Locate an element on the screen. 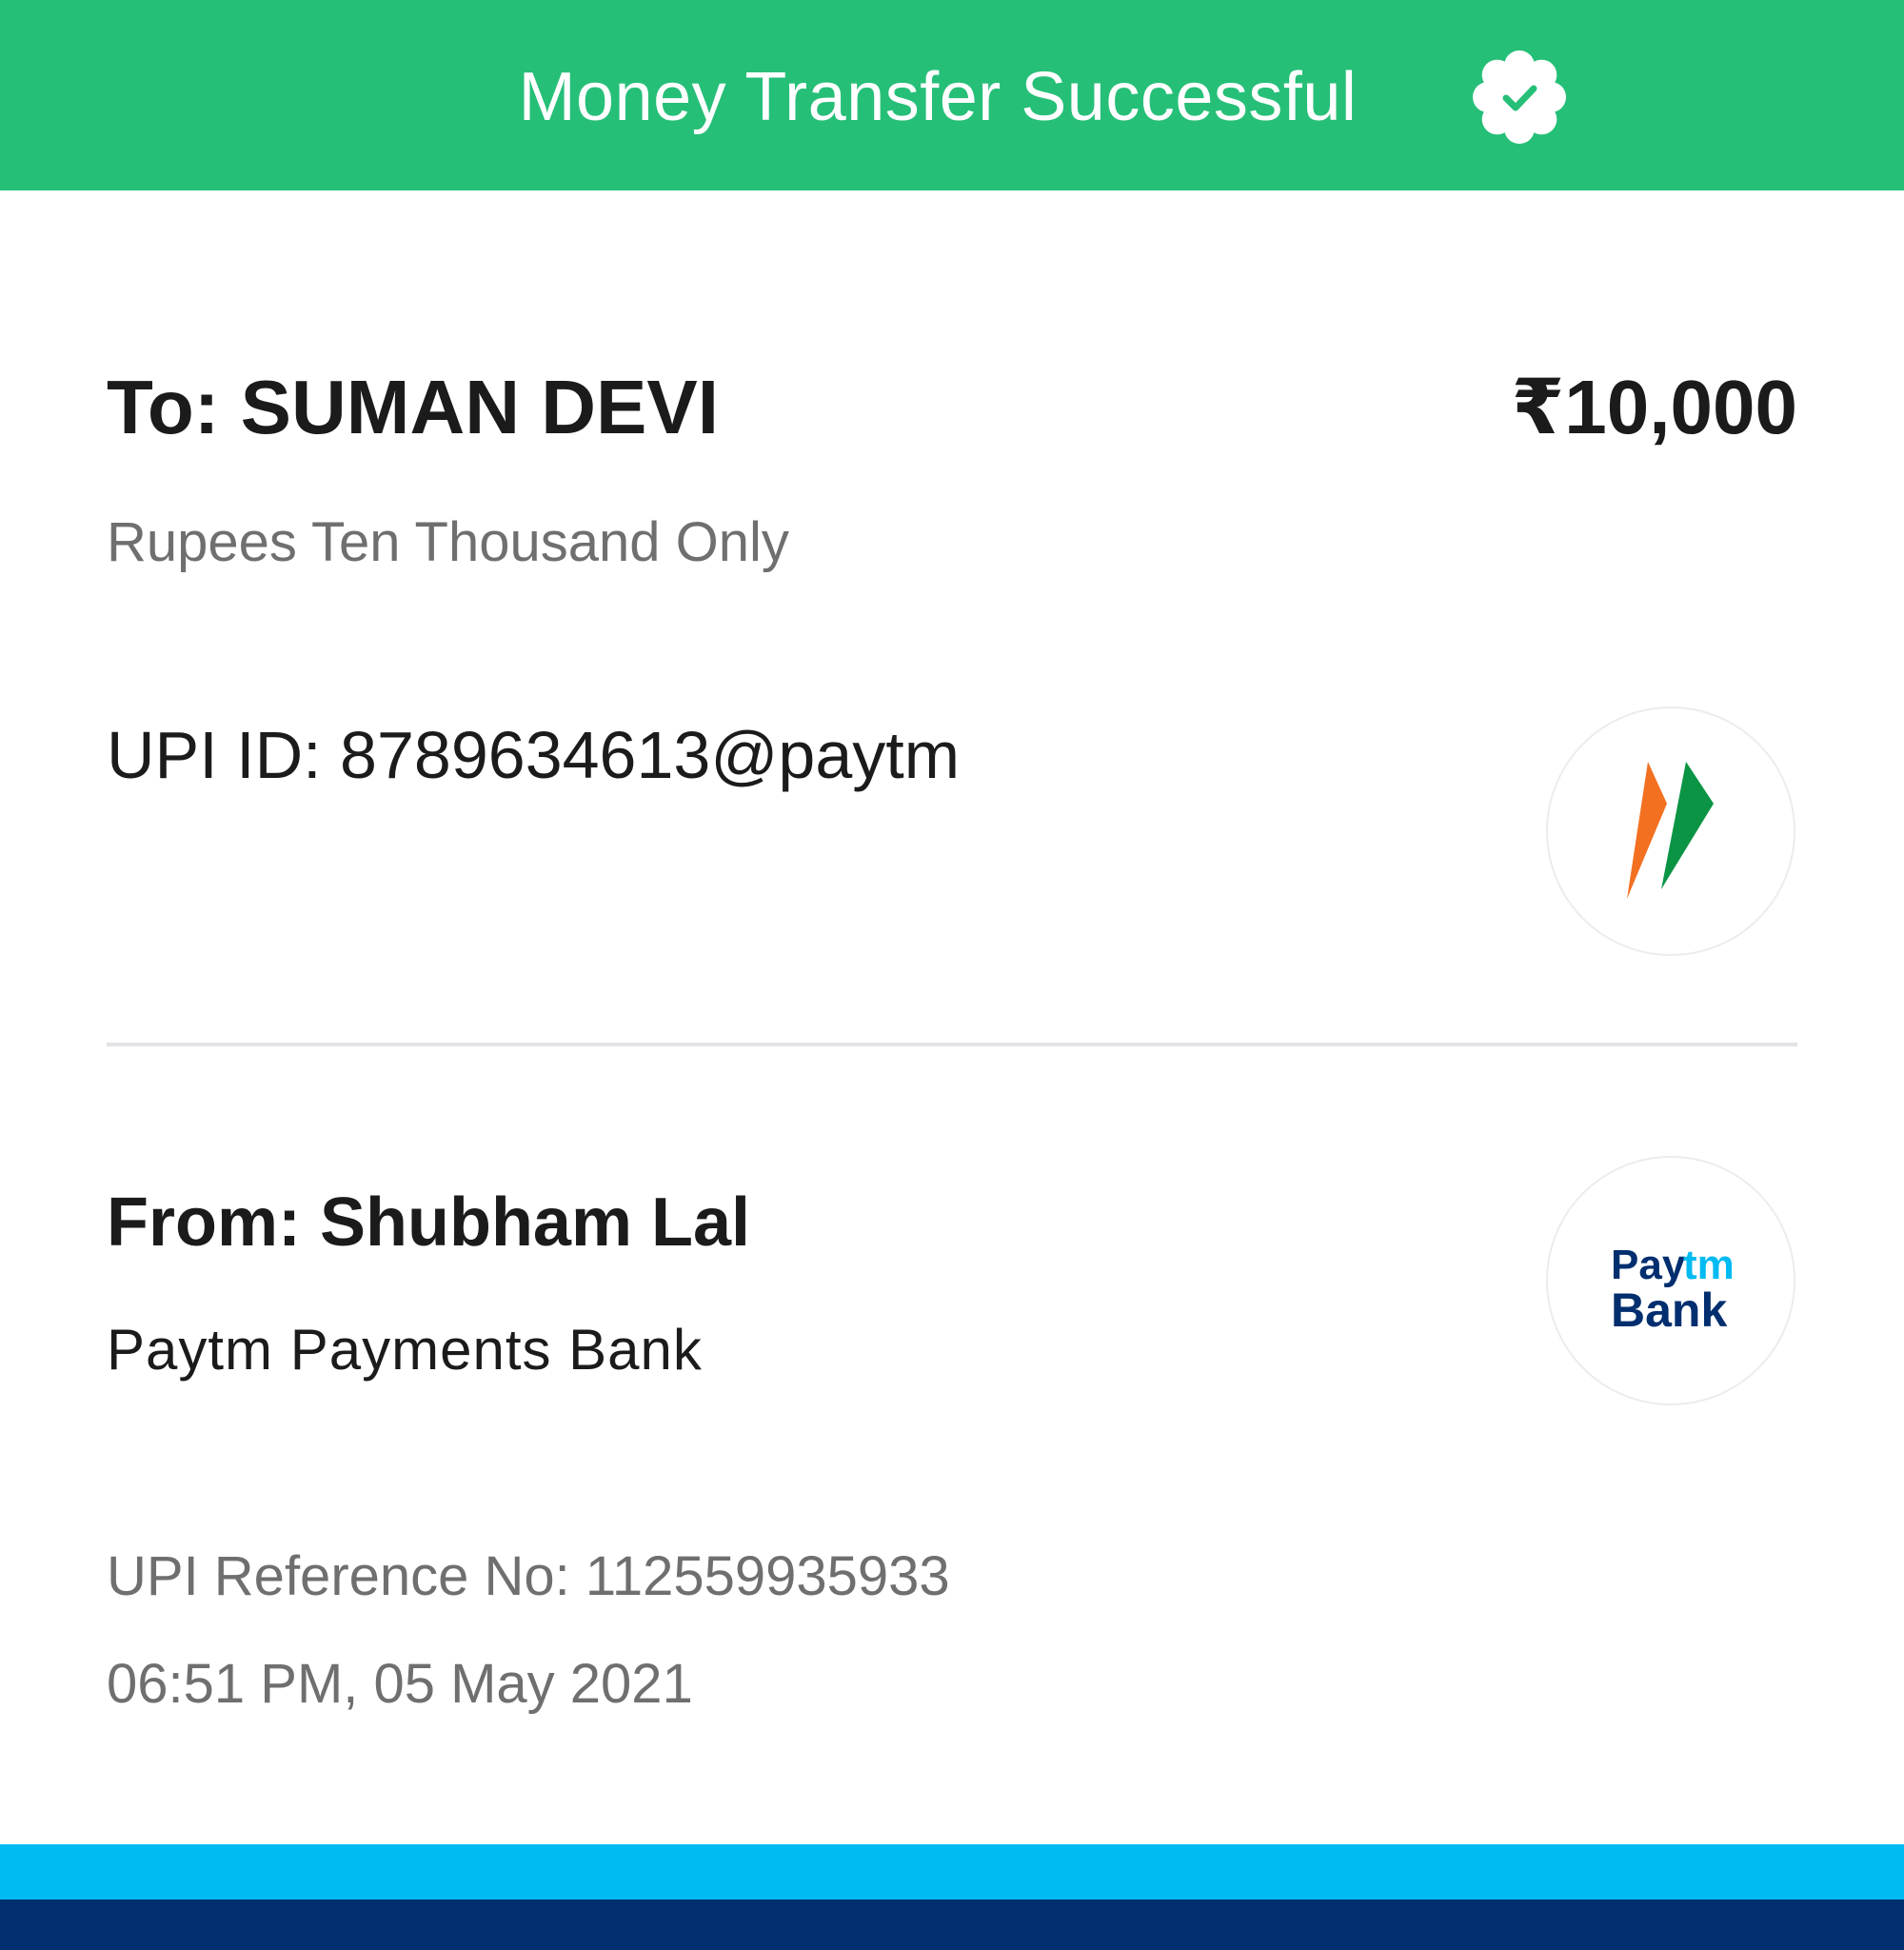 The width and height of the screenshot is (1904, 1950). upi-reference-number: UPI Reference No: 112559935933 is located at coordinates (528, 1576).